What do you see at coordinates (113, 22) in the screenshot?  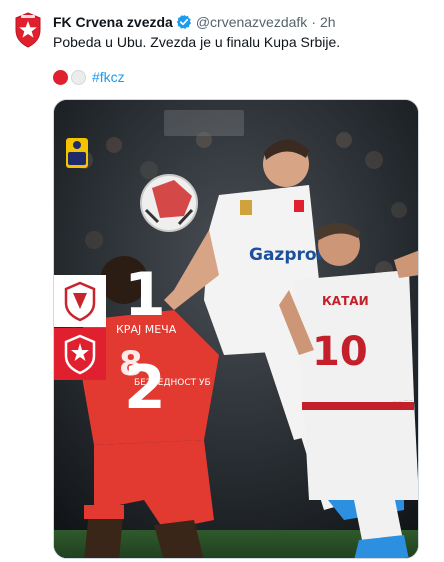 I see `display-name: FK Crvena zvezda` at bounding box center [113, 22].